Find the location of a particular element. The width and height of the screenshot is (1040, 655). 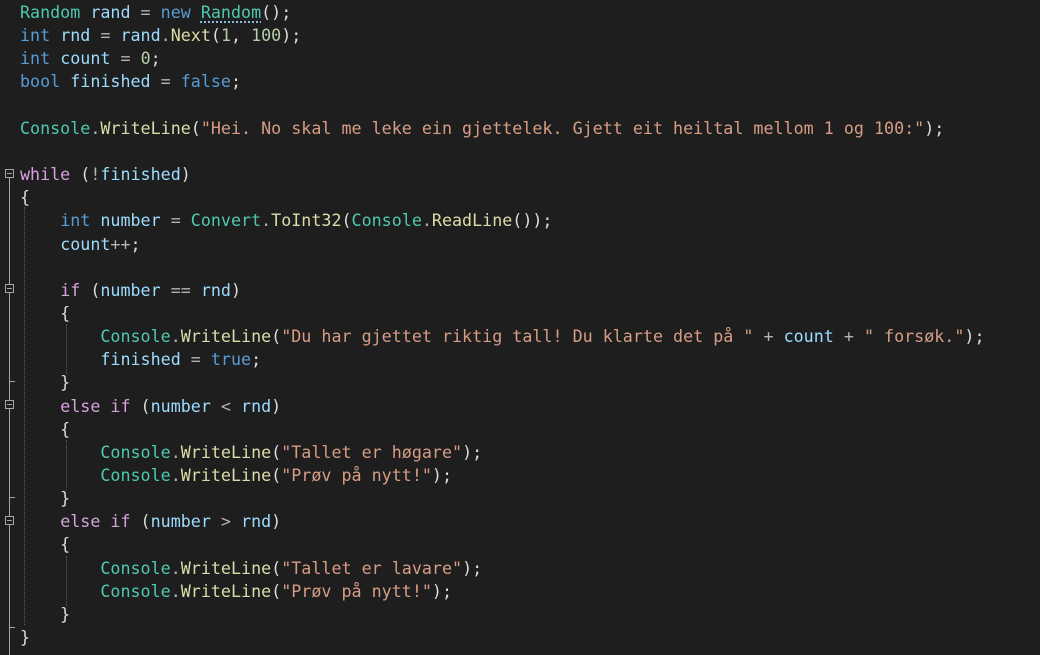

code-token: Convert is located at coordinates (226, 220).